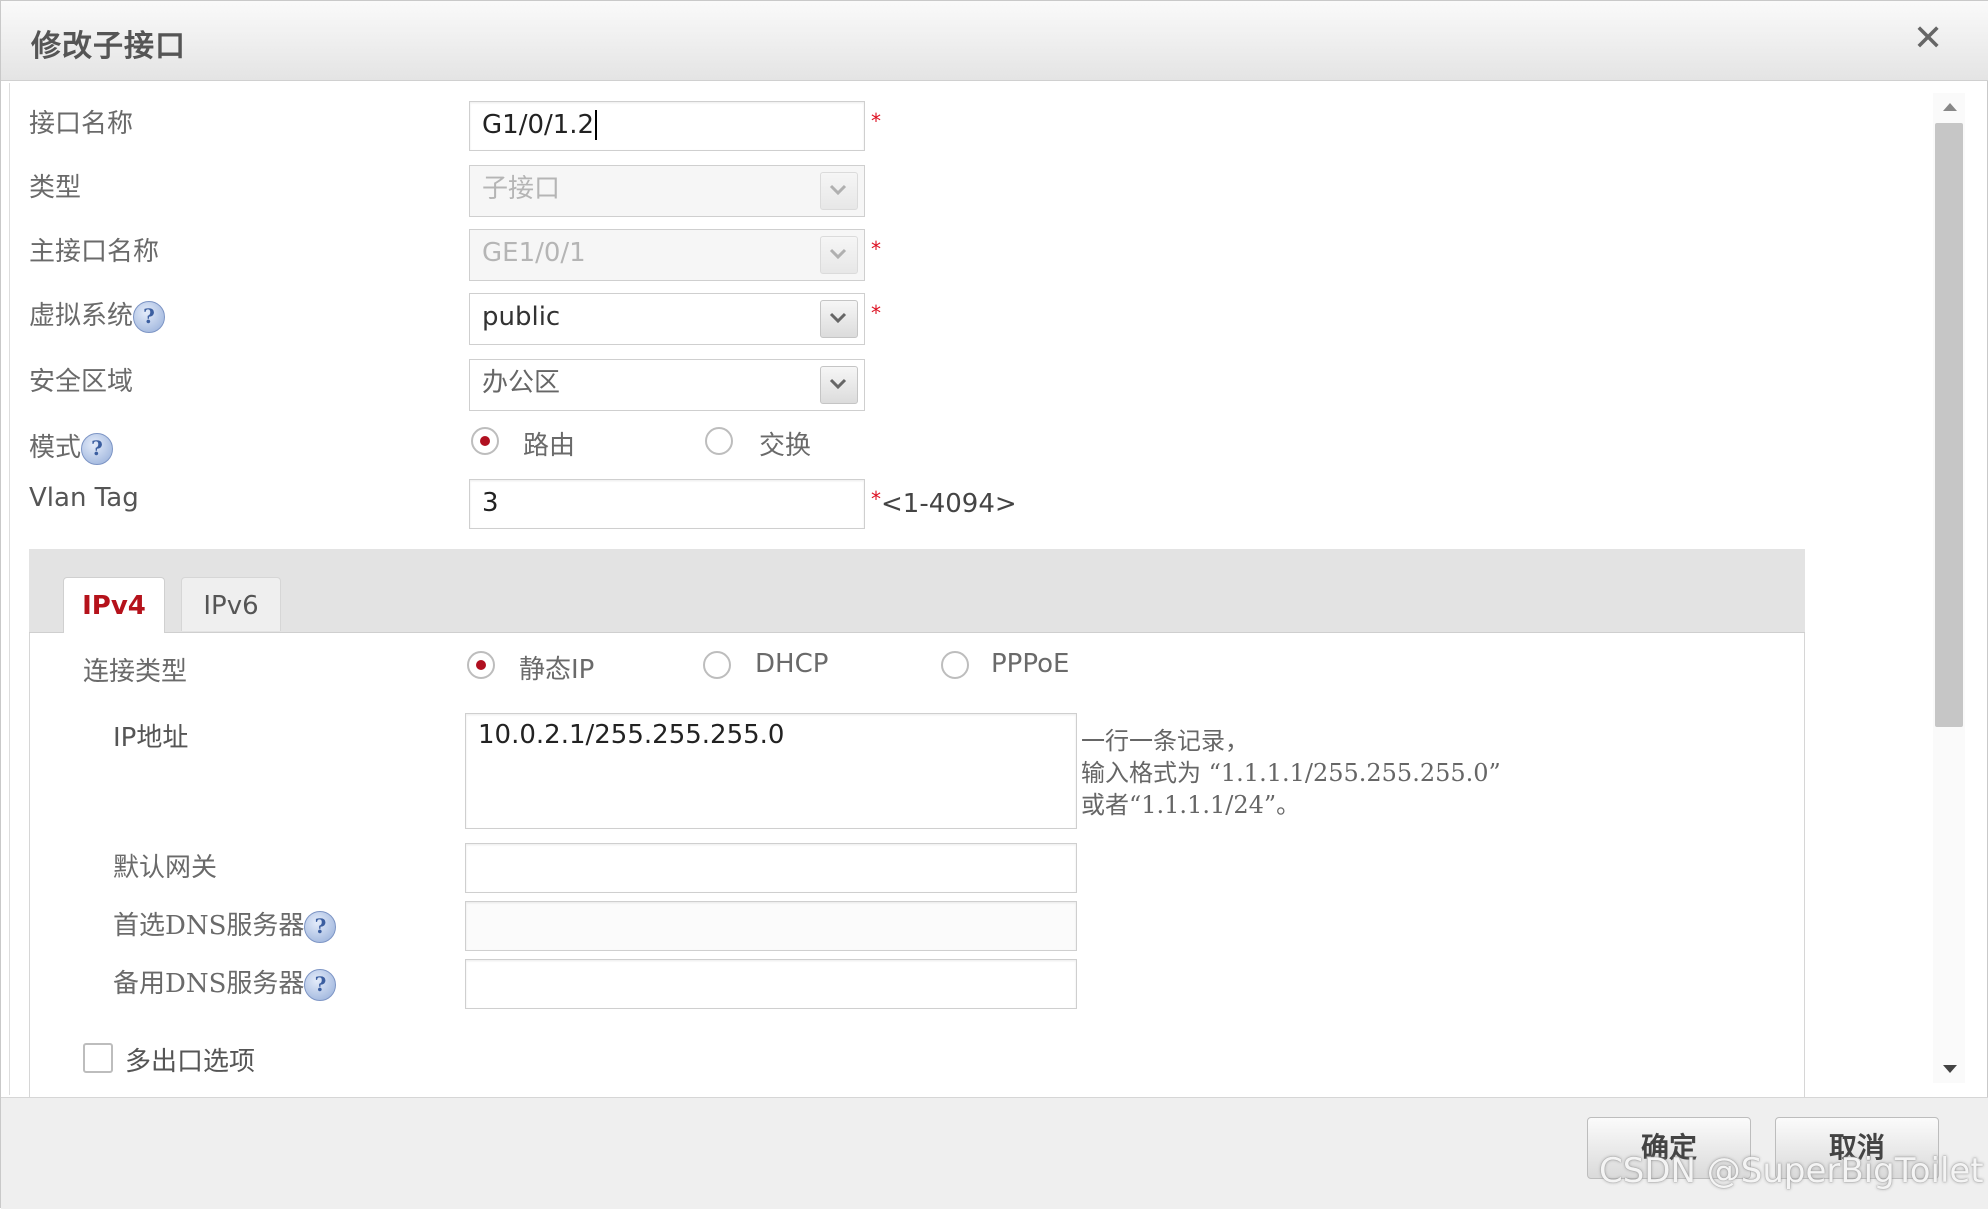 Image resolution: width=1988 pixels, height=1209 pixels. I want to click on mode-label-text: 模式, so click(55, 448).